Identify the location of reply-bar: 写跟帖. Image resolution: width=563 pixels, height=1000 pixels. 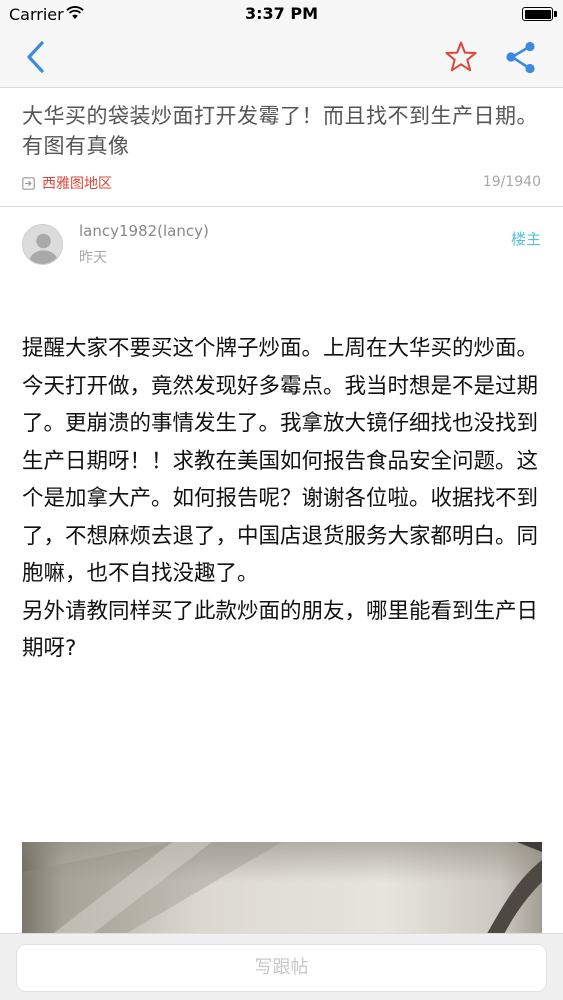
(281, 966).